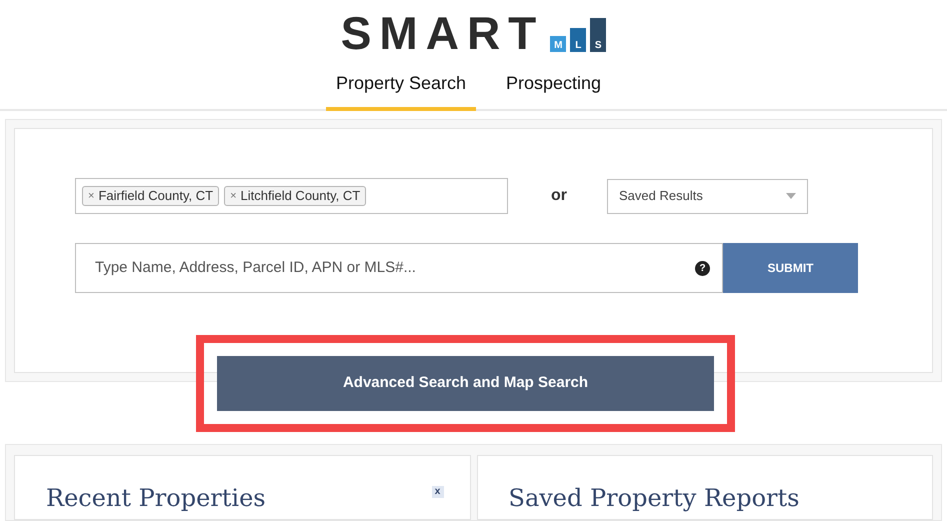 The image size is (947, 521). What do you see at coordinates (399, 268) in the screenshot?
I see `search-field: Type Name, Address, Parcel ID, APN or MLS#... ?` at bounding box center [399, 268].